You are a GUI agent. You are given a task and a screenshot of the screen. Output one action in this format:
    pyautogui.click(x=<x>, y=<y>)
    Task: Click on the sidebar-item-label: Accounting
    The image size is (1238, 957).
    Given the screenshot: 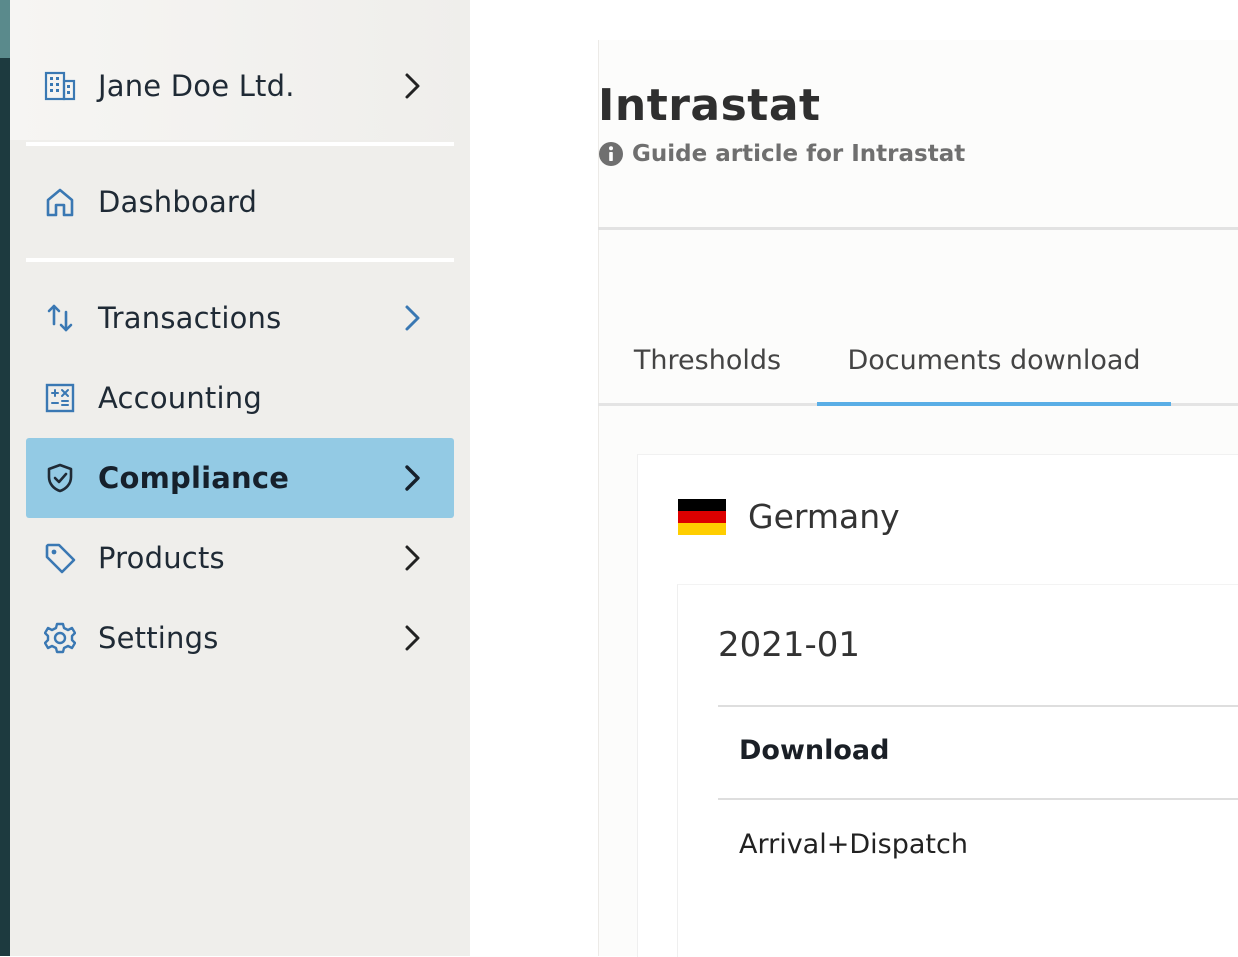 What is the action you would take?
    pyautogui.click(x=180, y=398)
    